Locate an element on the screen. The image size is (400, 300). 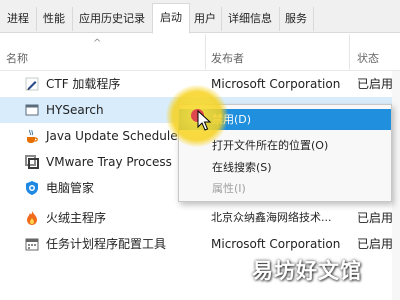
menu-item-properties: 属性(I) is located at coordinates (285, 188).